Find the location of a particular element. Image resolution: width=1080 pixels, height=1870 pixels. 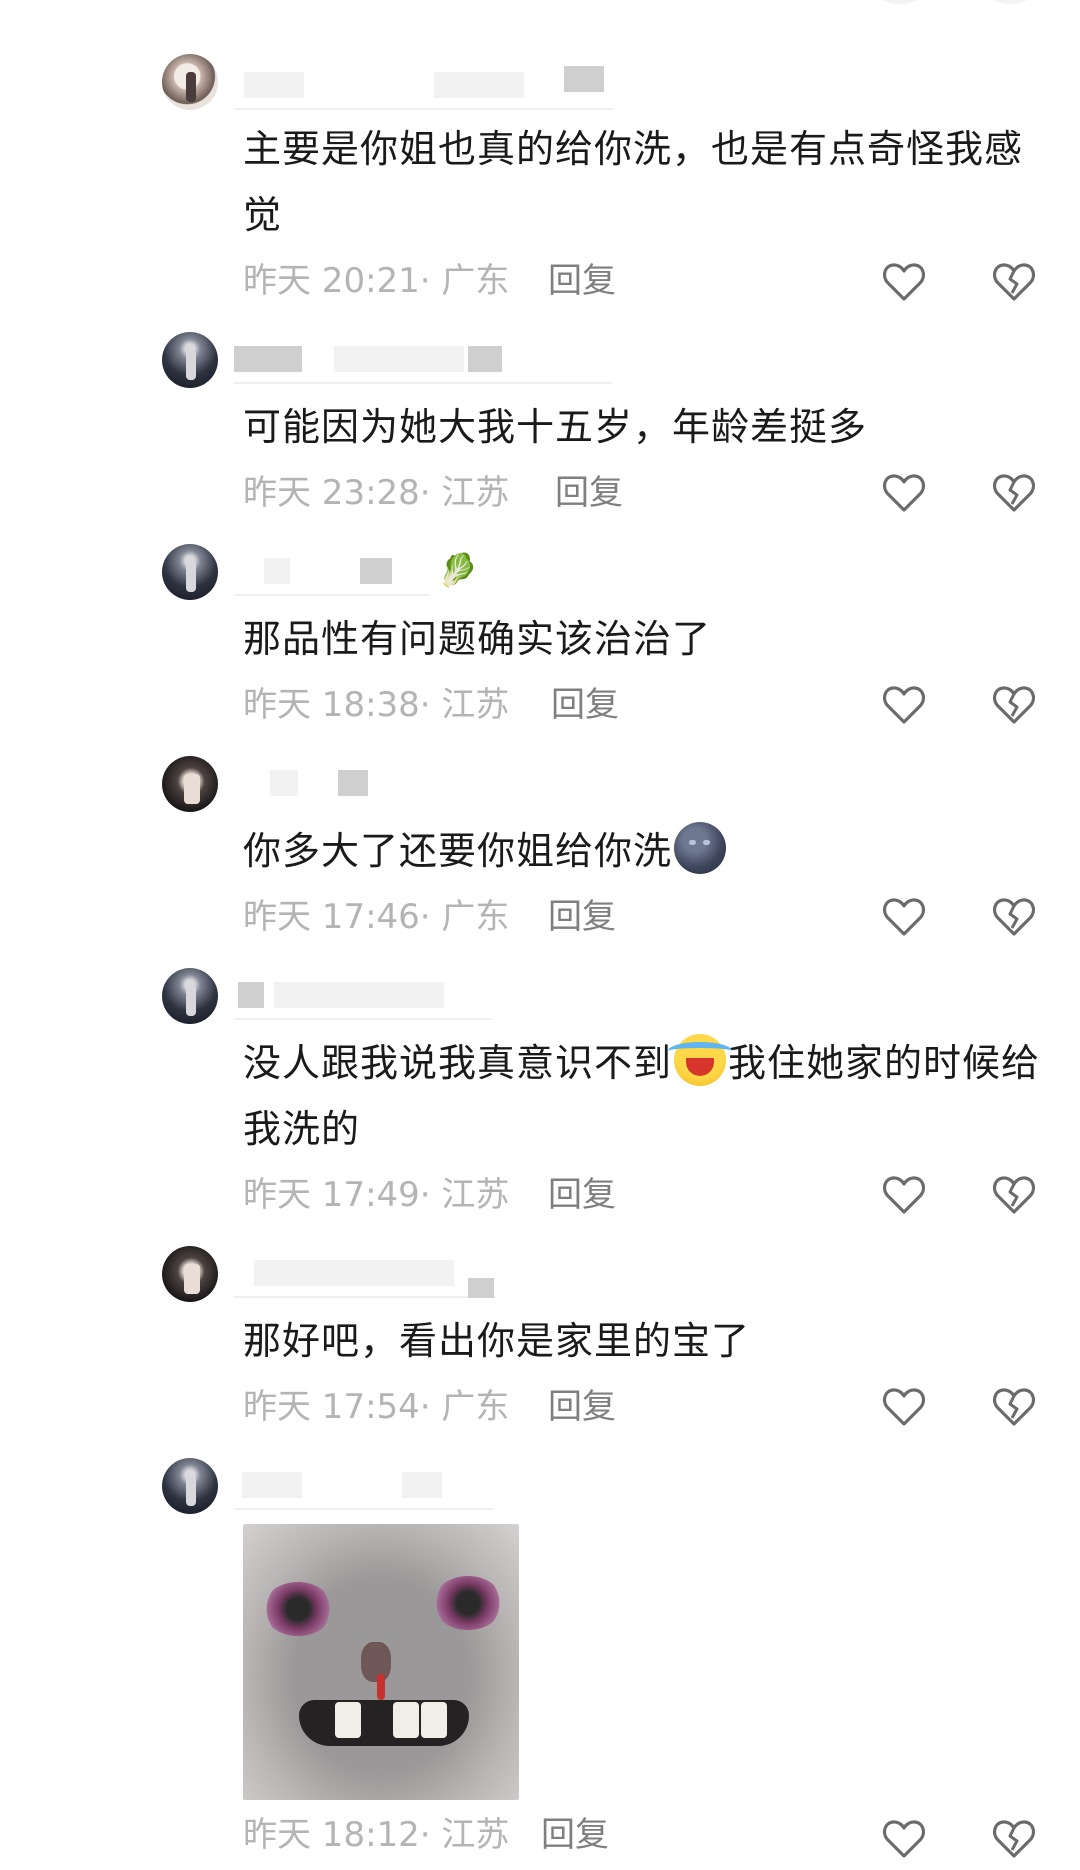

comment-text: 你多大了还要你姐给你洗 is located at coordinates (643, 851).